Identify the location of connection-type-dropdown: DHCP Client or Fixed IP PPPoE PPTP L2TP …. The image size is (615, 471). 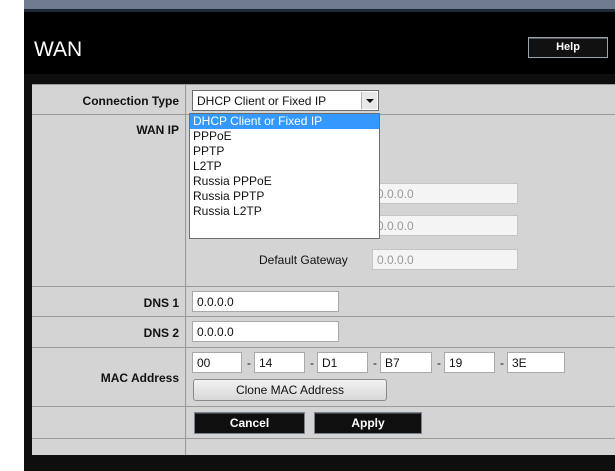
(284, 176).